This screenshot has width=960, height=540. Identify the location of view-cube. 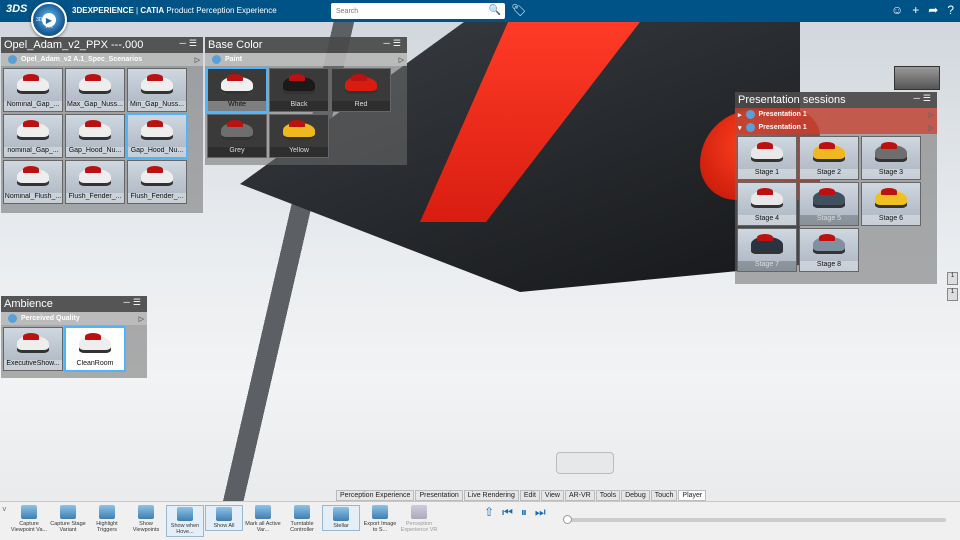
(917, 78).